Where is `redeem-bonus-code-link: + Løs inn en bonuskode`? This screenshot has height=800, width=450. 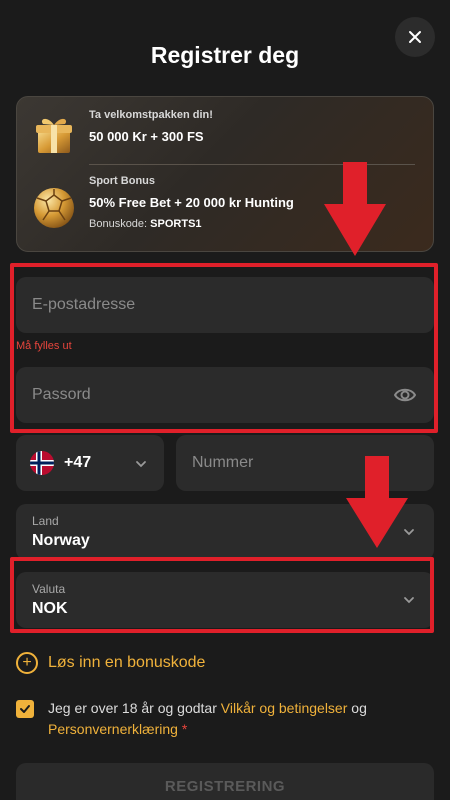
redeem-bonus-code-link: + Løs inn en bonuskode is located at coordinates (110, 663).